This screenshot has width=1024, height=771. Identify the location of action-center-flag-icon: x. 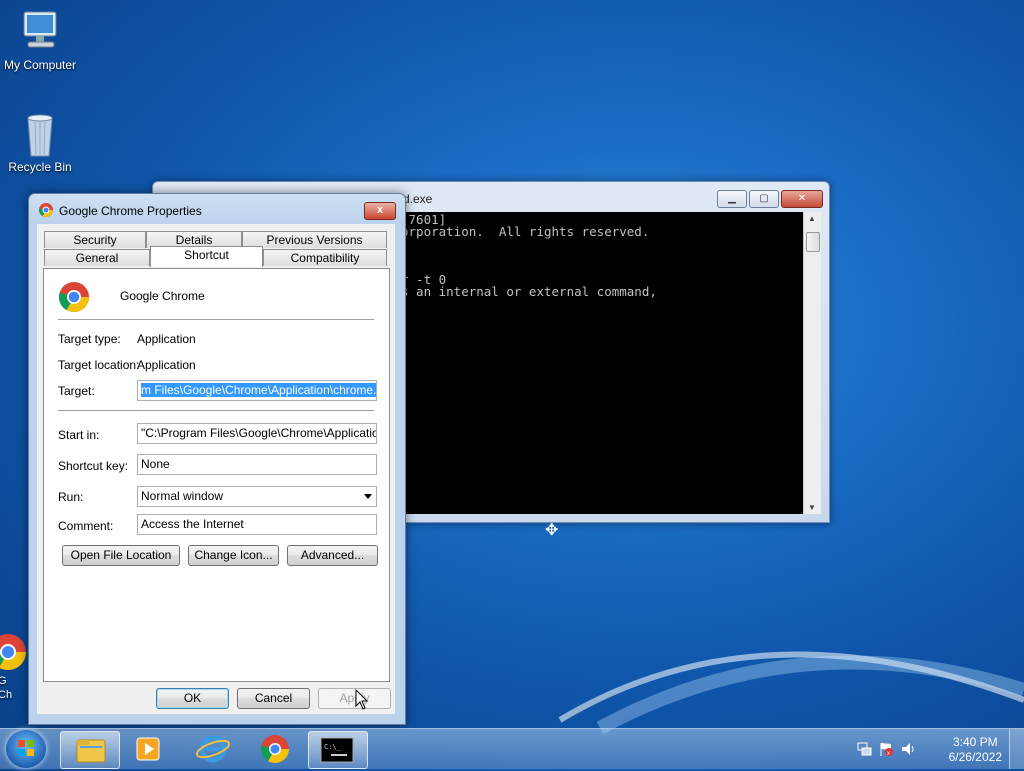
(886, 749).